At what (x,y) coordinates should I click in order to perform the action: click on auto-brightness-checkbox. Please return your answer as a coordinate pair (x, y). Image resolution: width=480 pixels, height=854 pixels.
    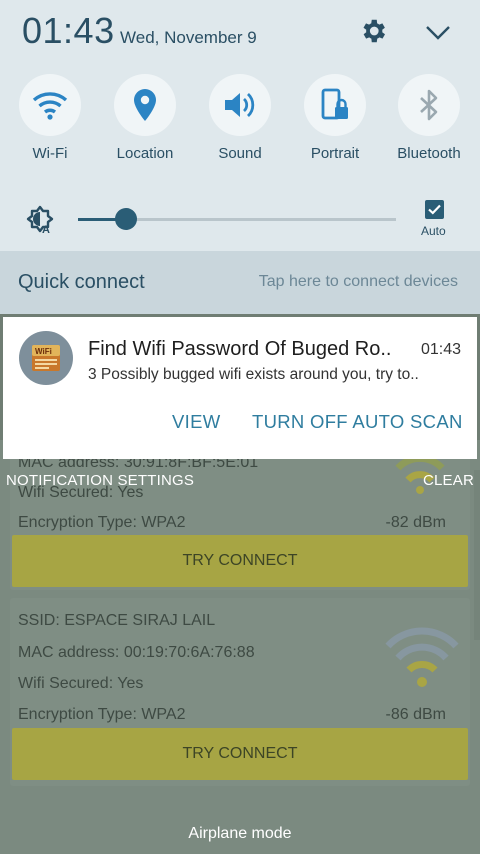
    Looking at the image, I should click on (434, 209).